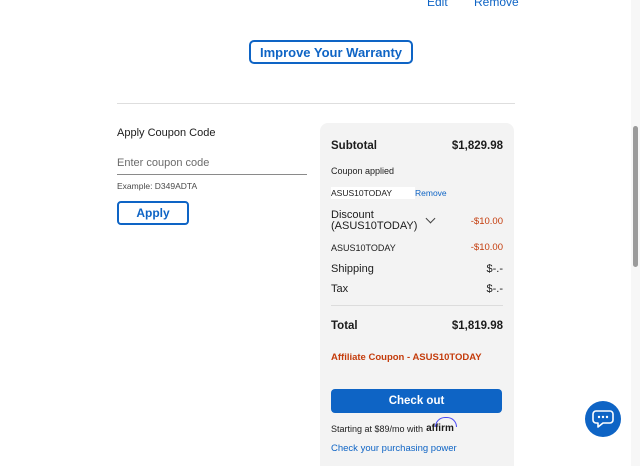 The height and width of the screenshot is (466, 640). I want to click on page-scrollbar, so click(635, 233).